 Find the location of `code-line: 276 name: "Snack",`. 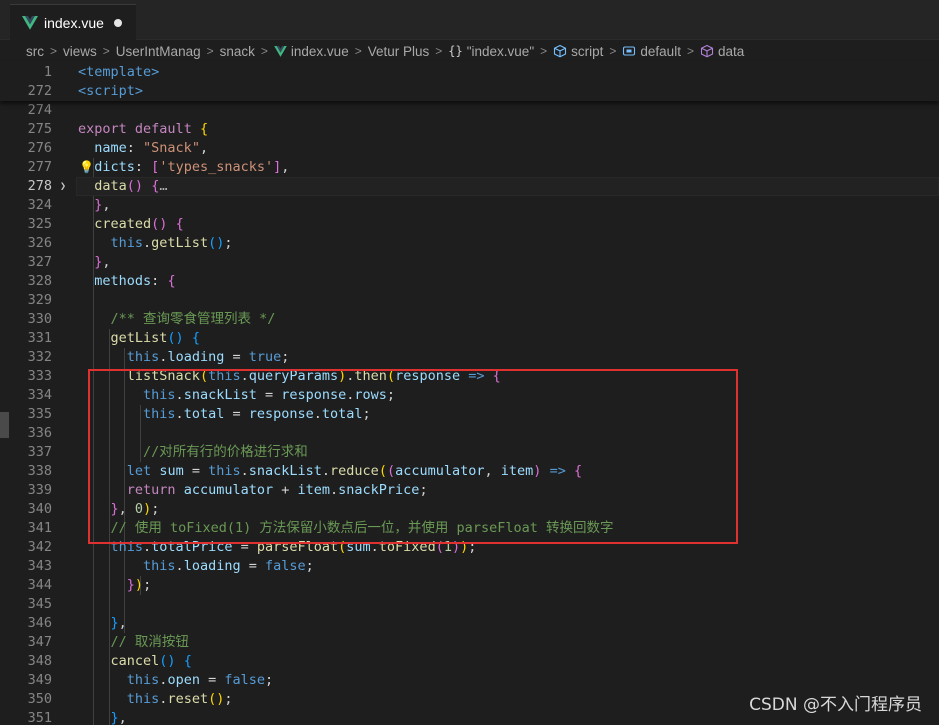

code-line: 276 name: "Snack", is located at coordinates (469, 148).